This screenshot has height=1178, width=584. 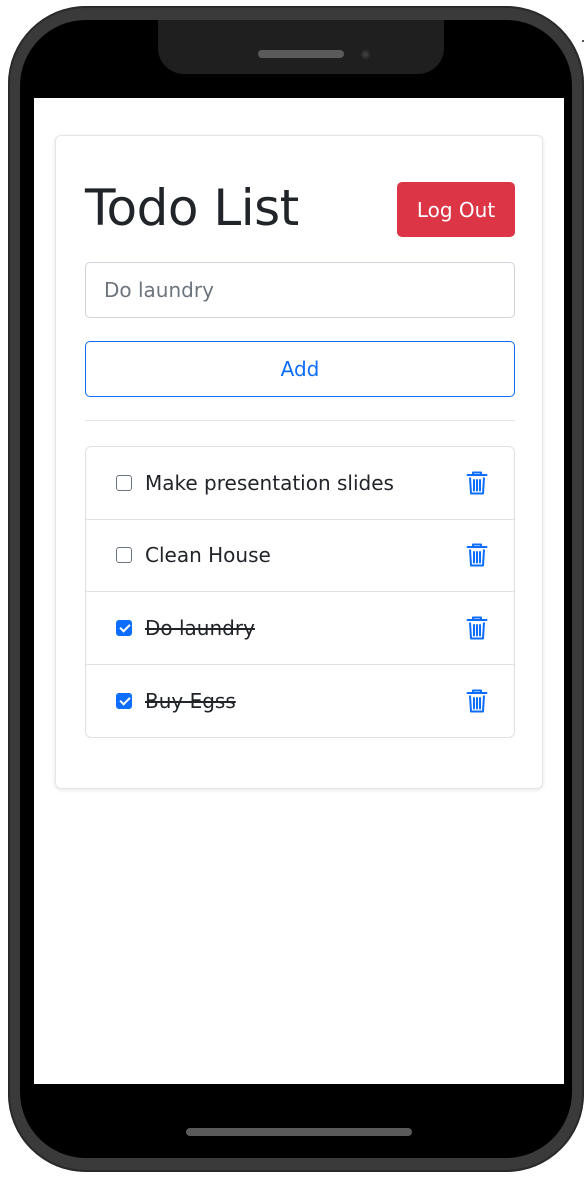 I want to click on todo-item: Do laundry, so click(x=300, y=628).